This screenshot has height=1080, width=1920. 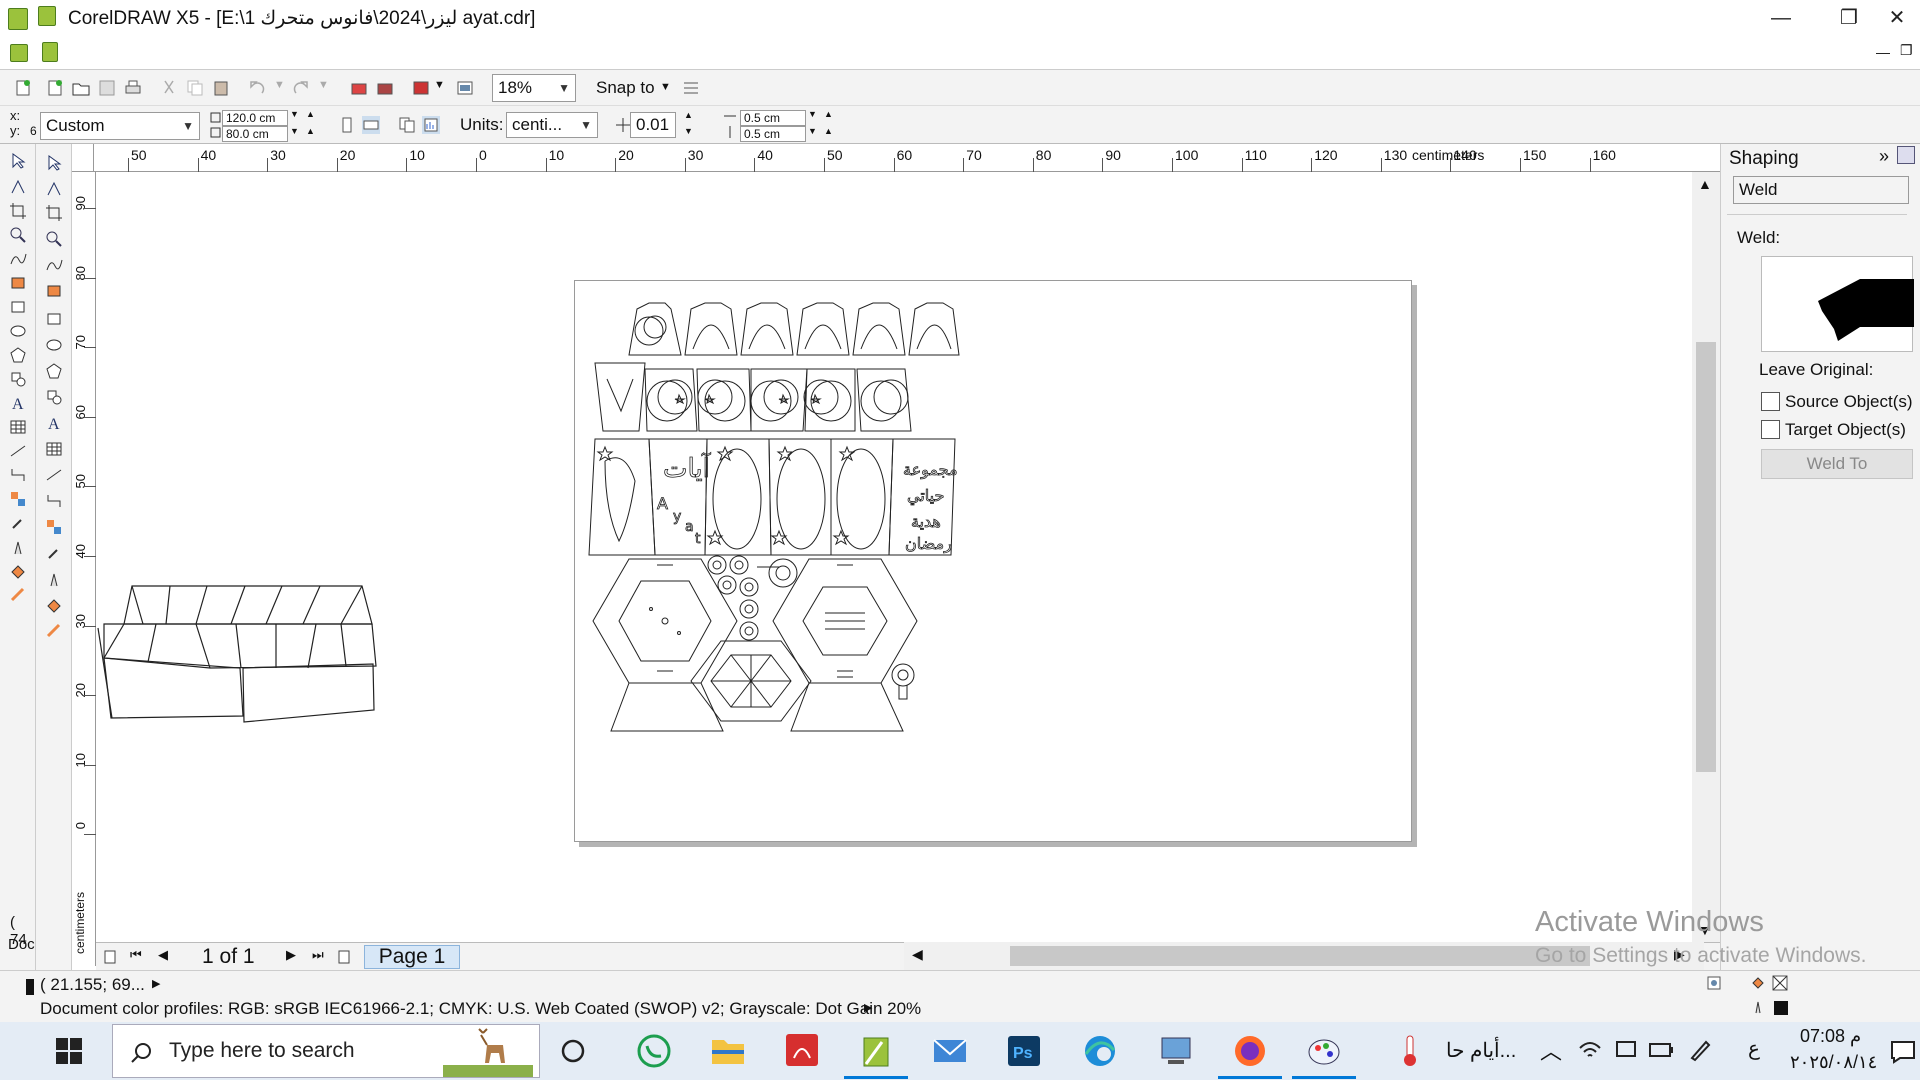 I want to click on next-page-icon: ▶, so click(x=291, y=955).